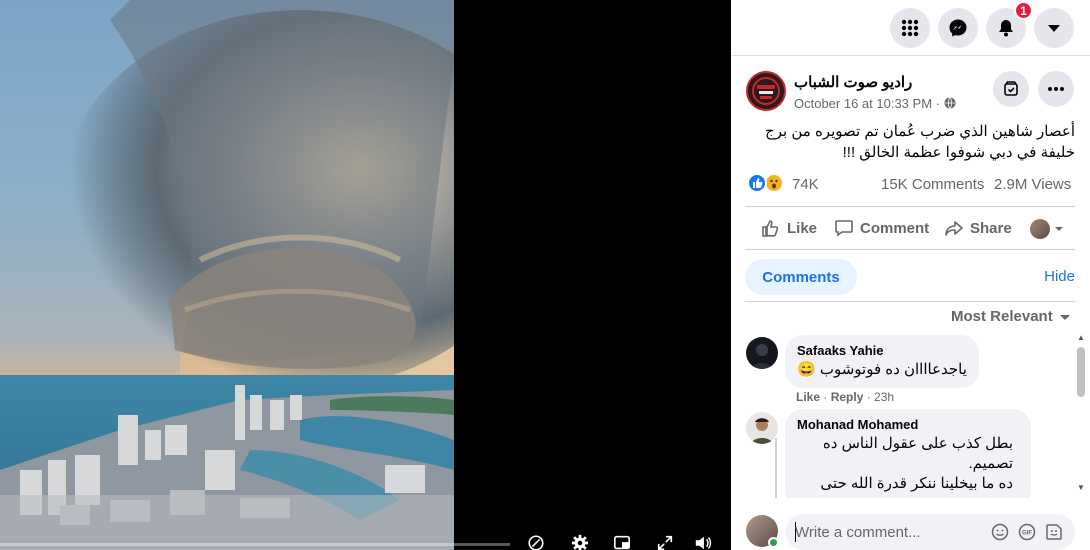  I want to click on page-avatar, so click(766, 91).